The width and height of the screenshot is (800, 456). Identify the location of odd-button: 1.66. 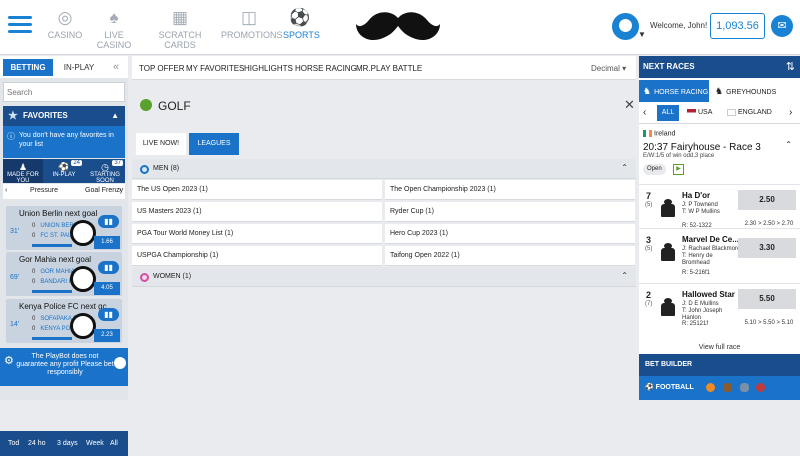
(107, 242).